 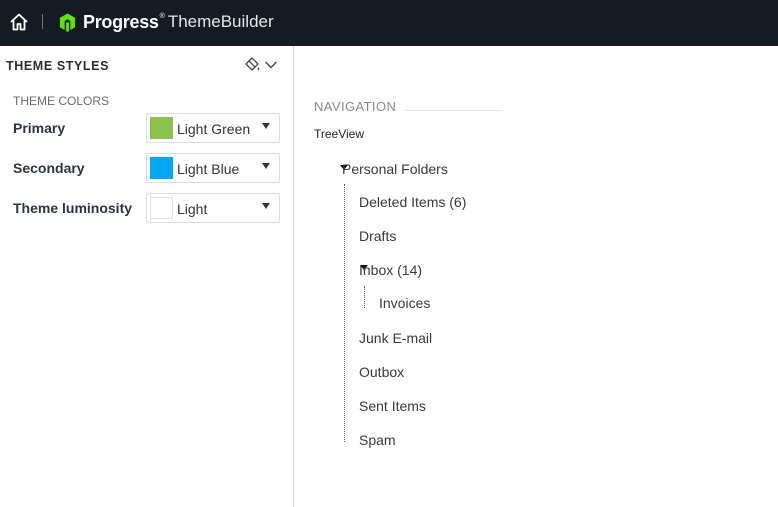 I want to click on dropdown-value: Light Green, so click(x=214, y=129).